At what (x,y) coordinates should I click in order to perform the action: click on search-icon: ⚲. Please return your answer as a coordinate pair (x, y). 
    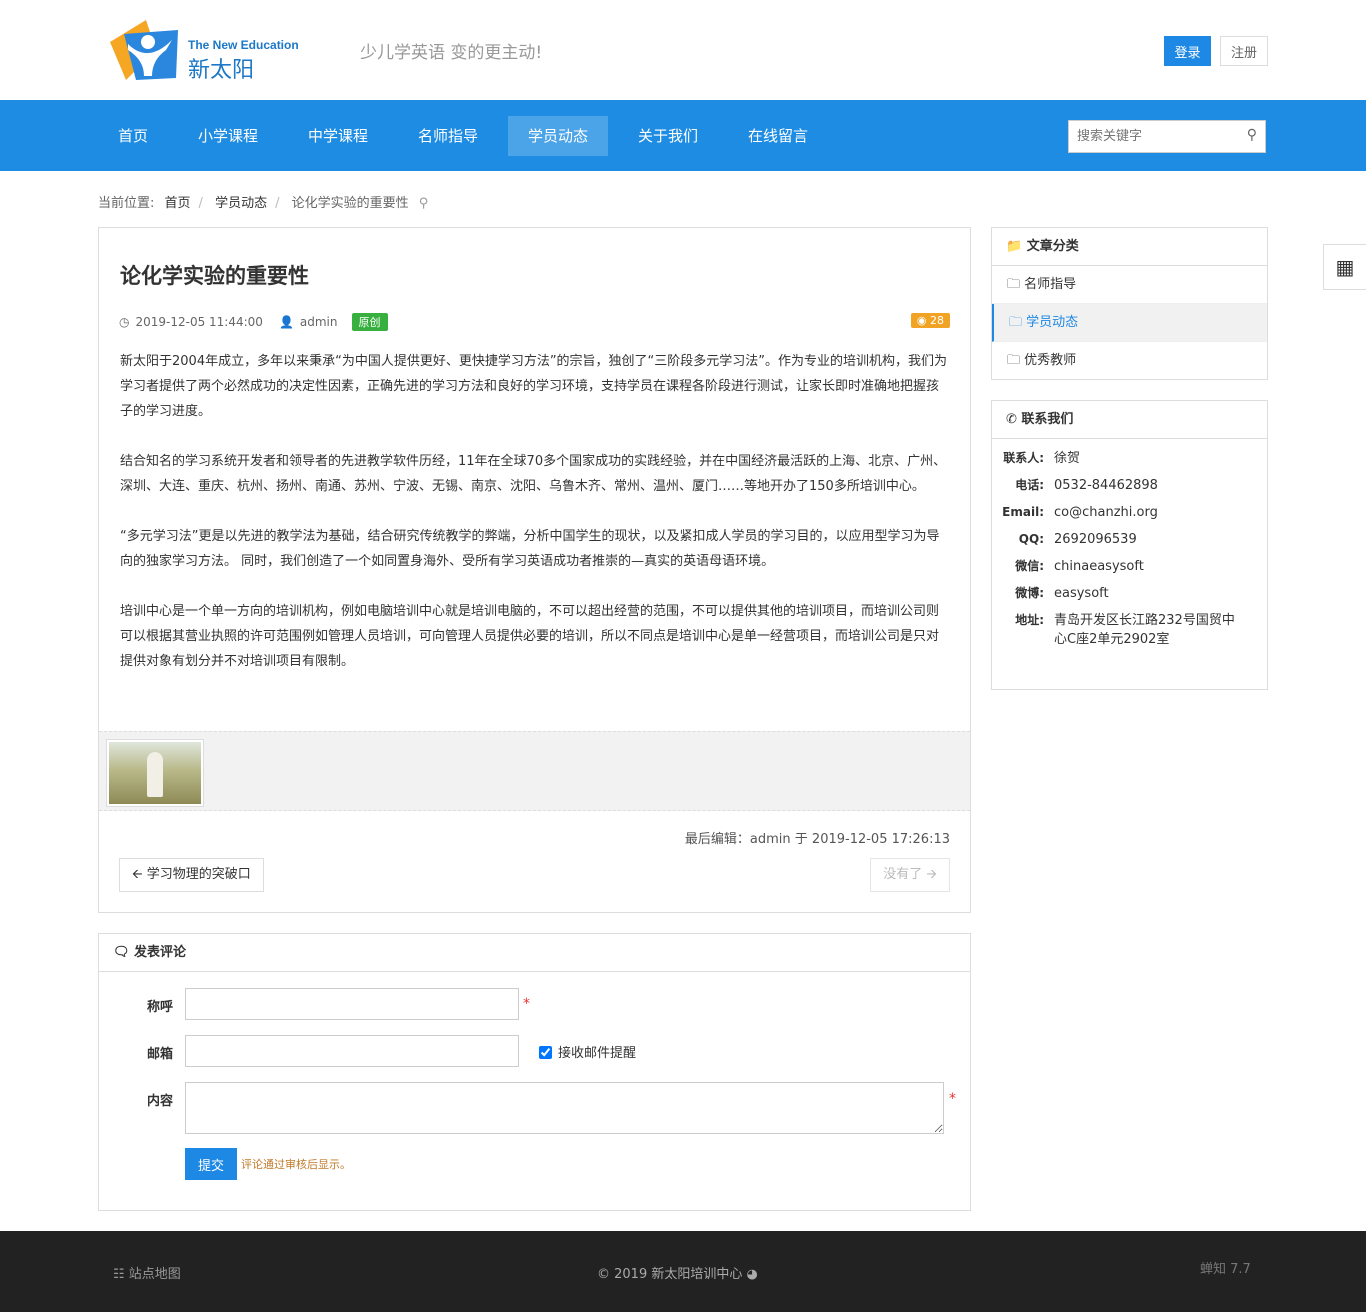
    Looking at the image, I should click on (1252, 135).